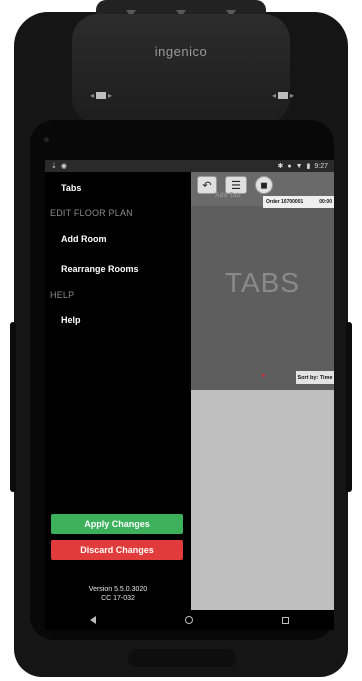  I want to click on side-rail-left, so click(13, 407).